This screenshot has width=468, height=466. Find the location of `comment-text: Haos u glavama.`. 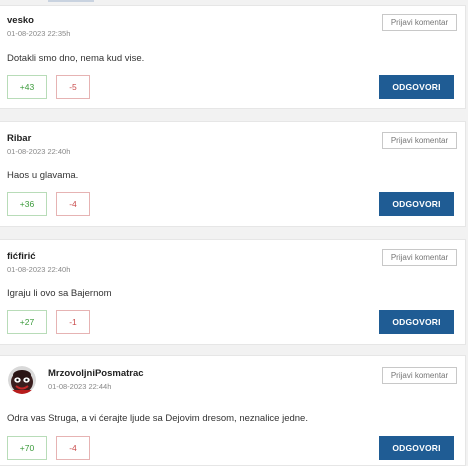

comment-text: Haos u glavama. is located at coordinates (43, 175).